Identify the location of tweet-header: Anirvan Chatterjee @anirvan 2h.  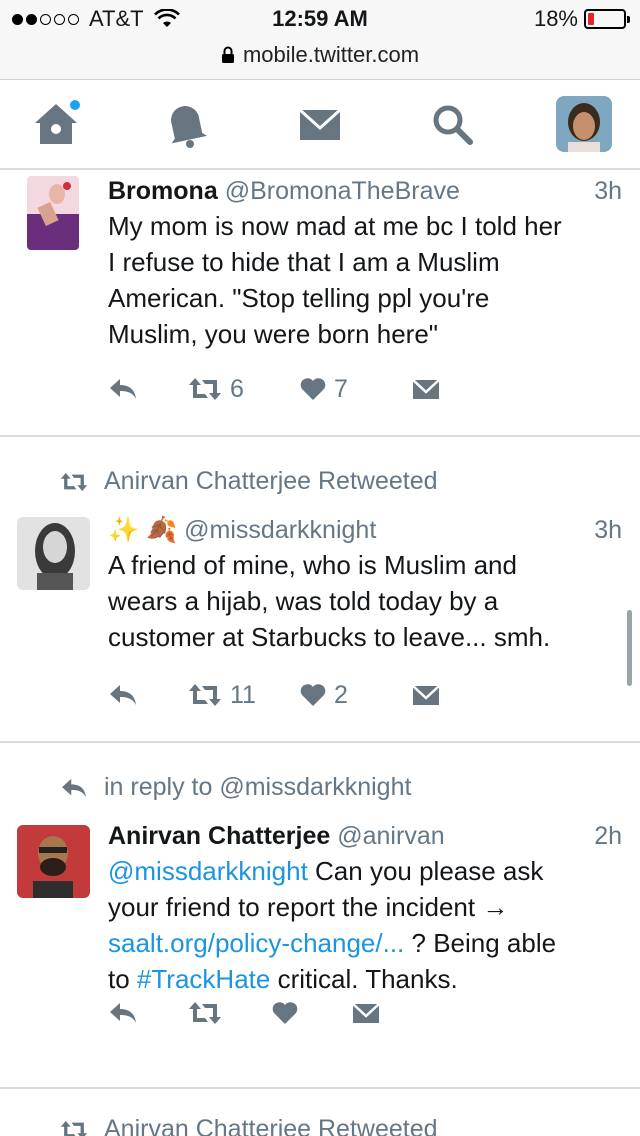
(365, 836).